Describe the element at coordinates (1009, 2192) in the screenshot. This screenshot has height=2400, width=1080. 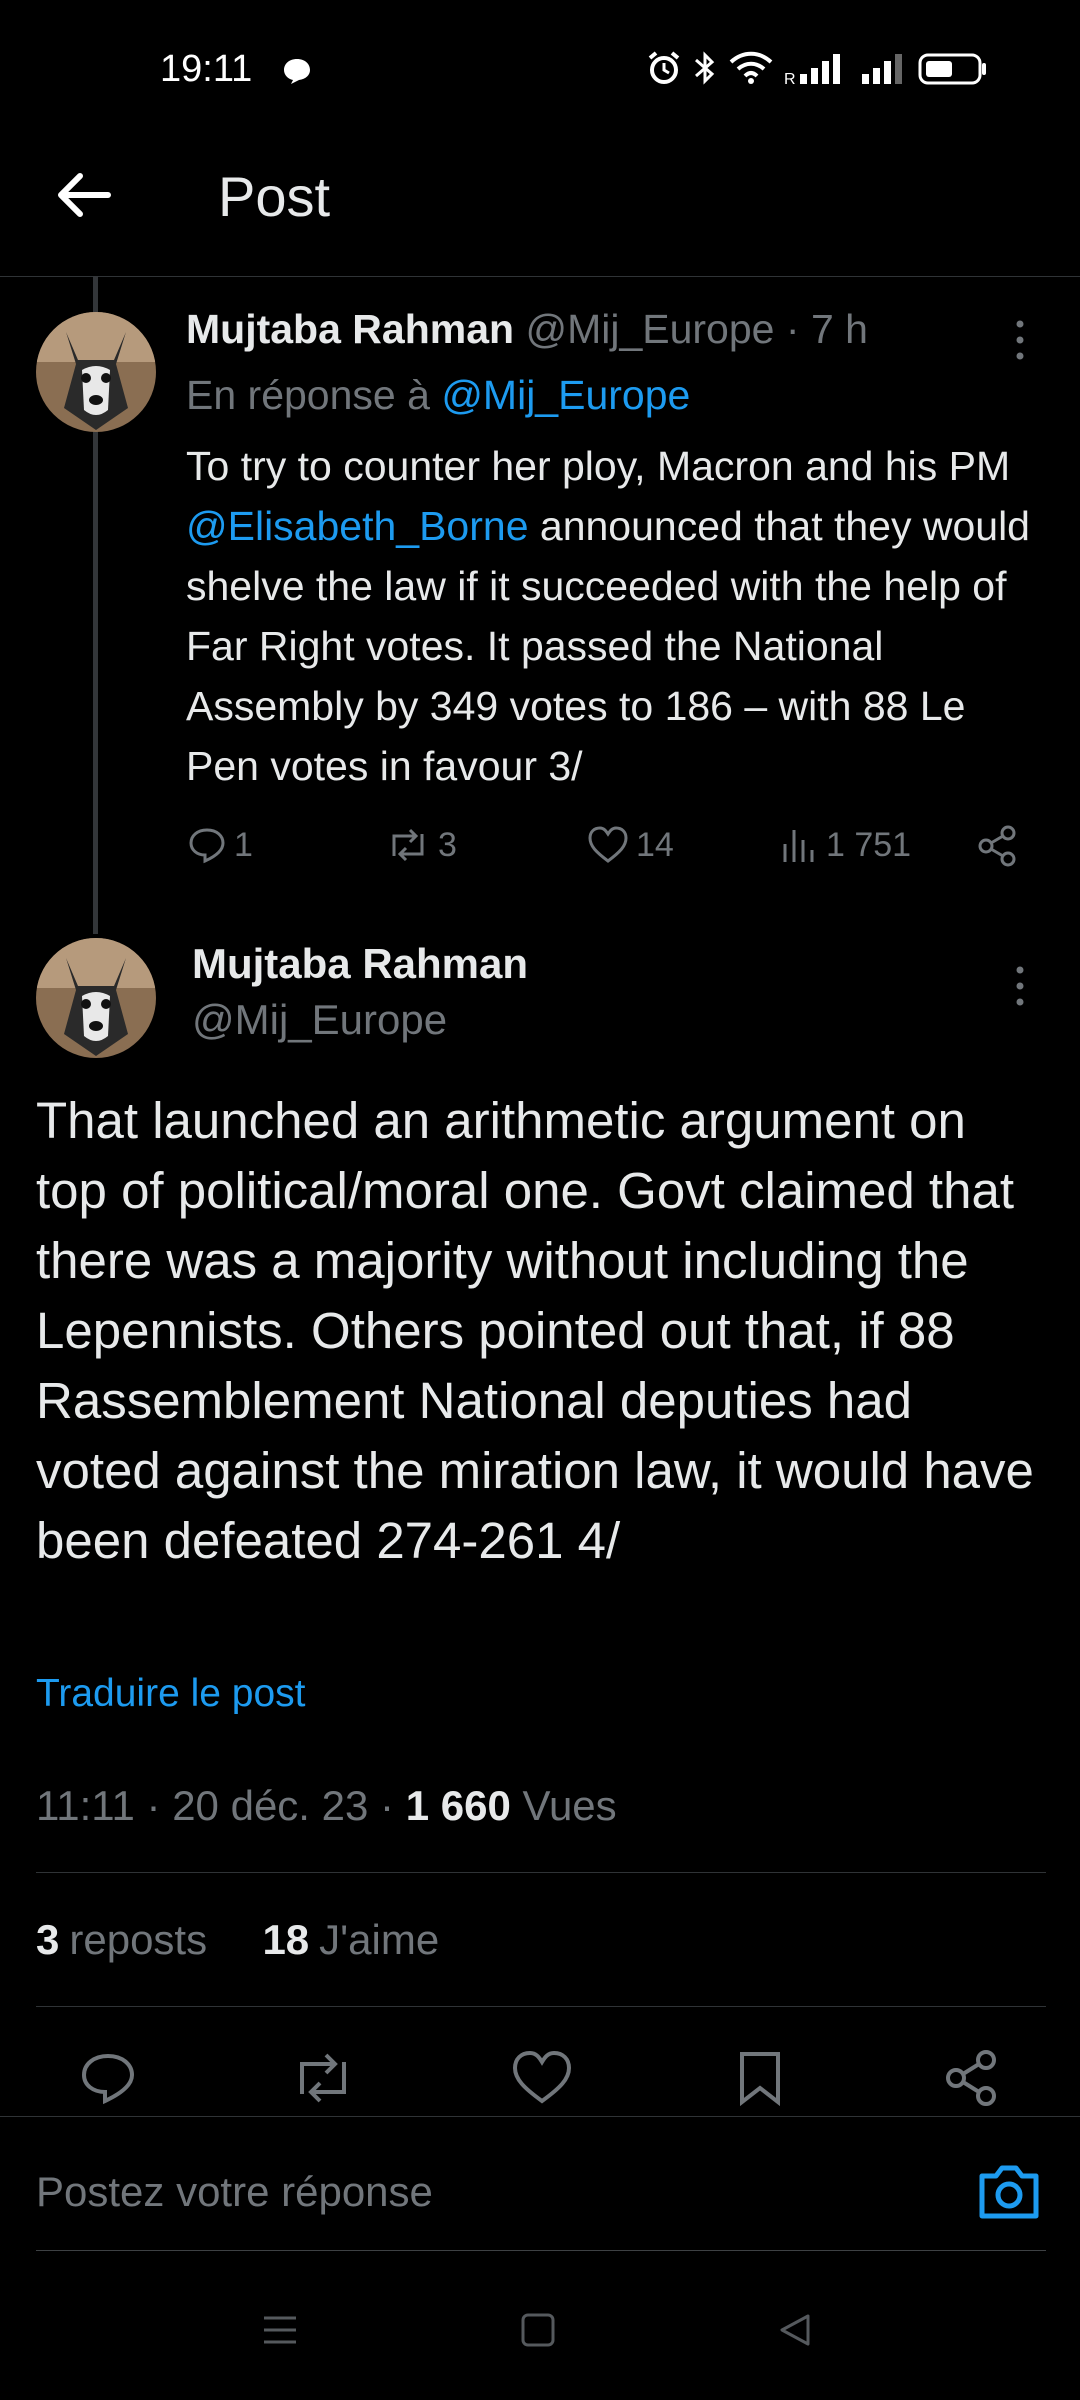
I see `camera-icon` at that location.